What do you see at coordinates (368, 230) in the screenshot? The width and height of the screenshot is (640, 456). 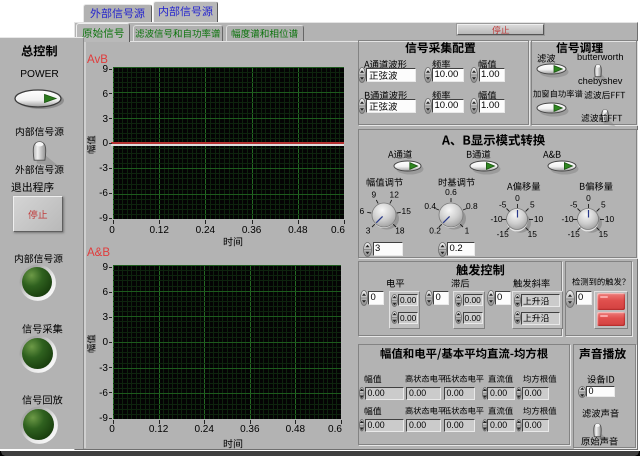 I see `svg-text: 3` at bounding box center [368, 230].